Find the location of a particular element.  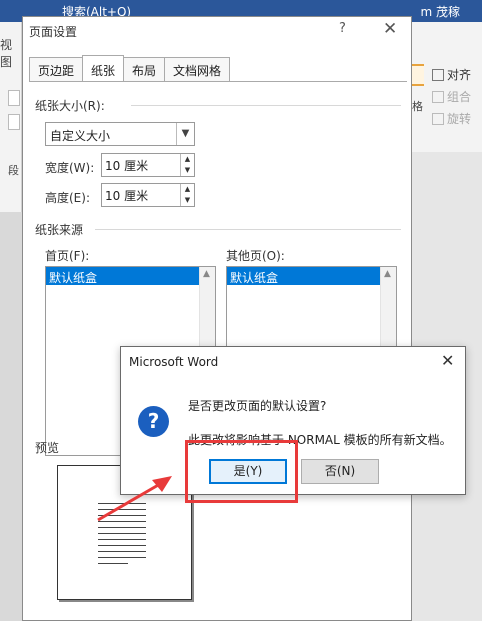

help-button: ? is located at coordinates (342, 28).